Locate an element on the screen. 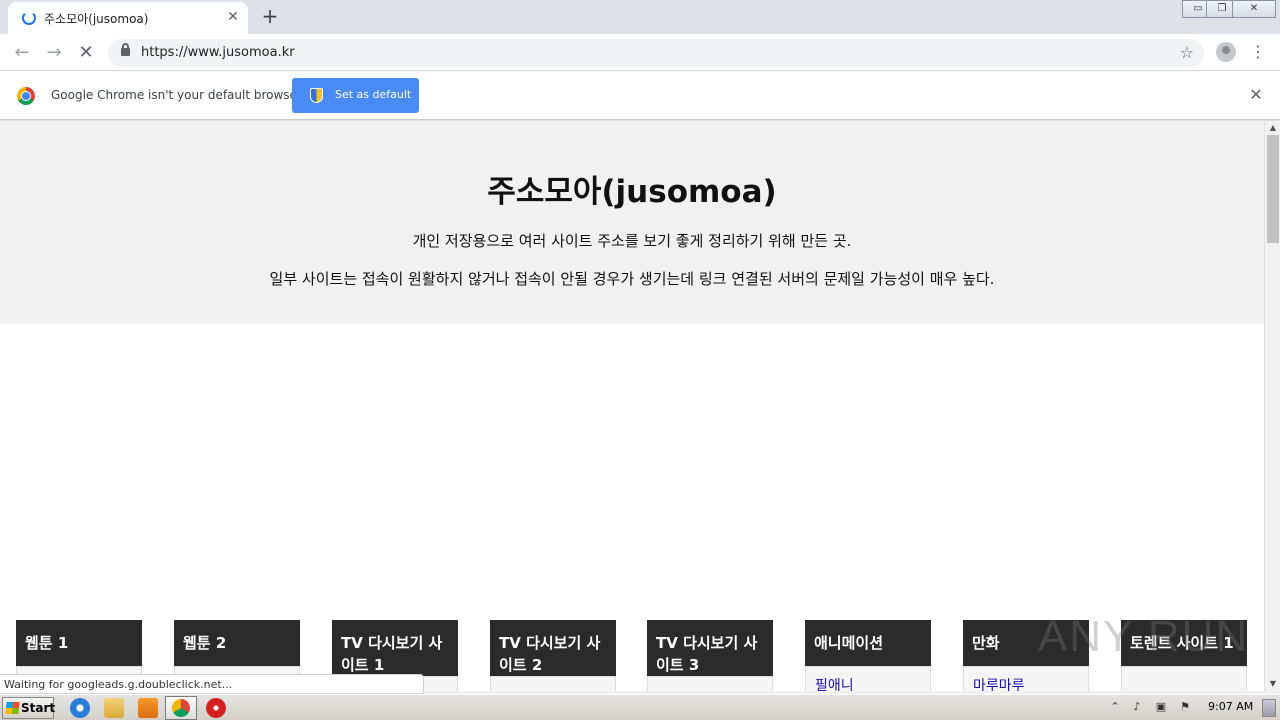 Image resolution: width=1280 pixels, height=720 pixels. window-close-button: ✕ is located at coordinates (1254, 9).